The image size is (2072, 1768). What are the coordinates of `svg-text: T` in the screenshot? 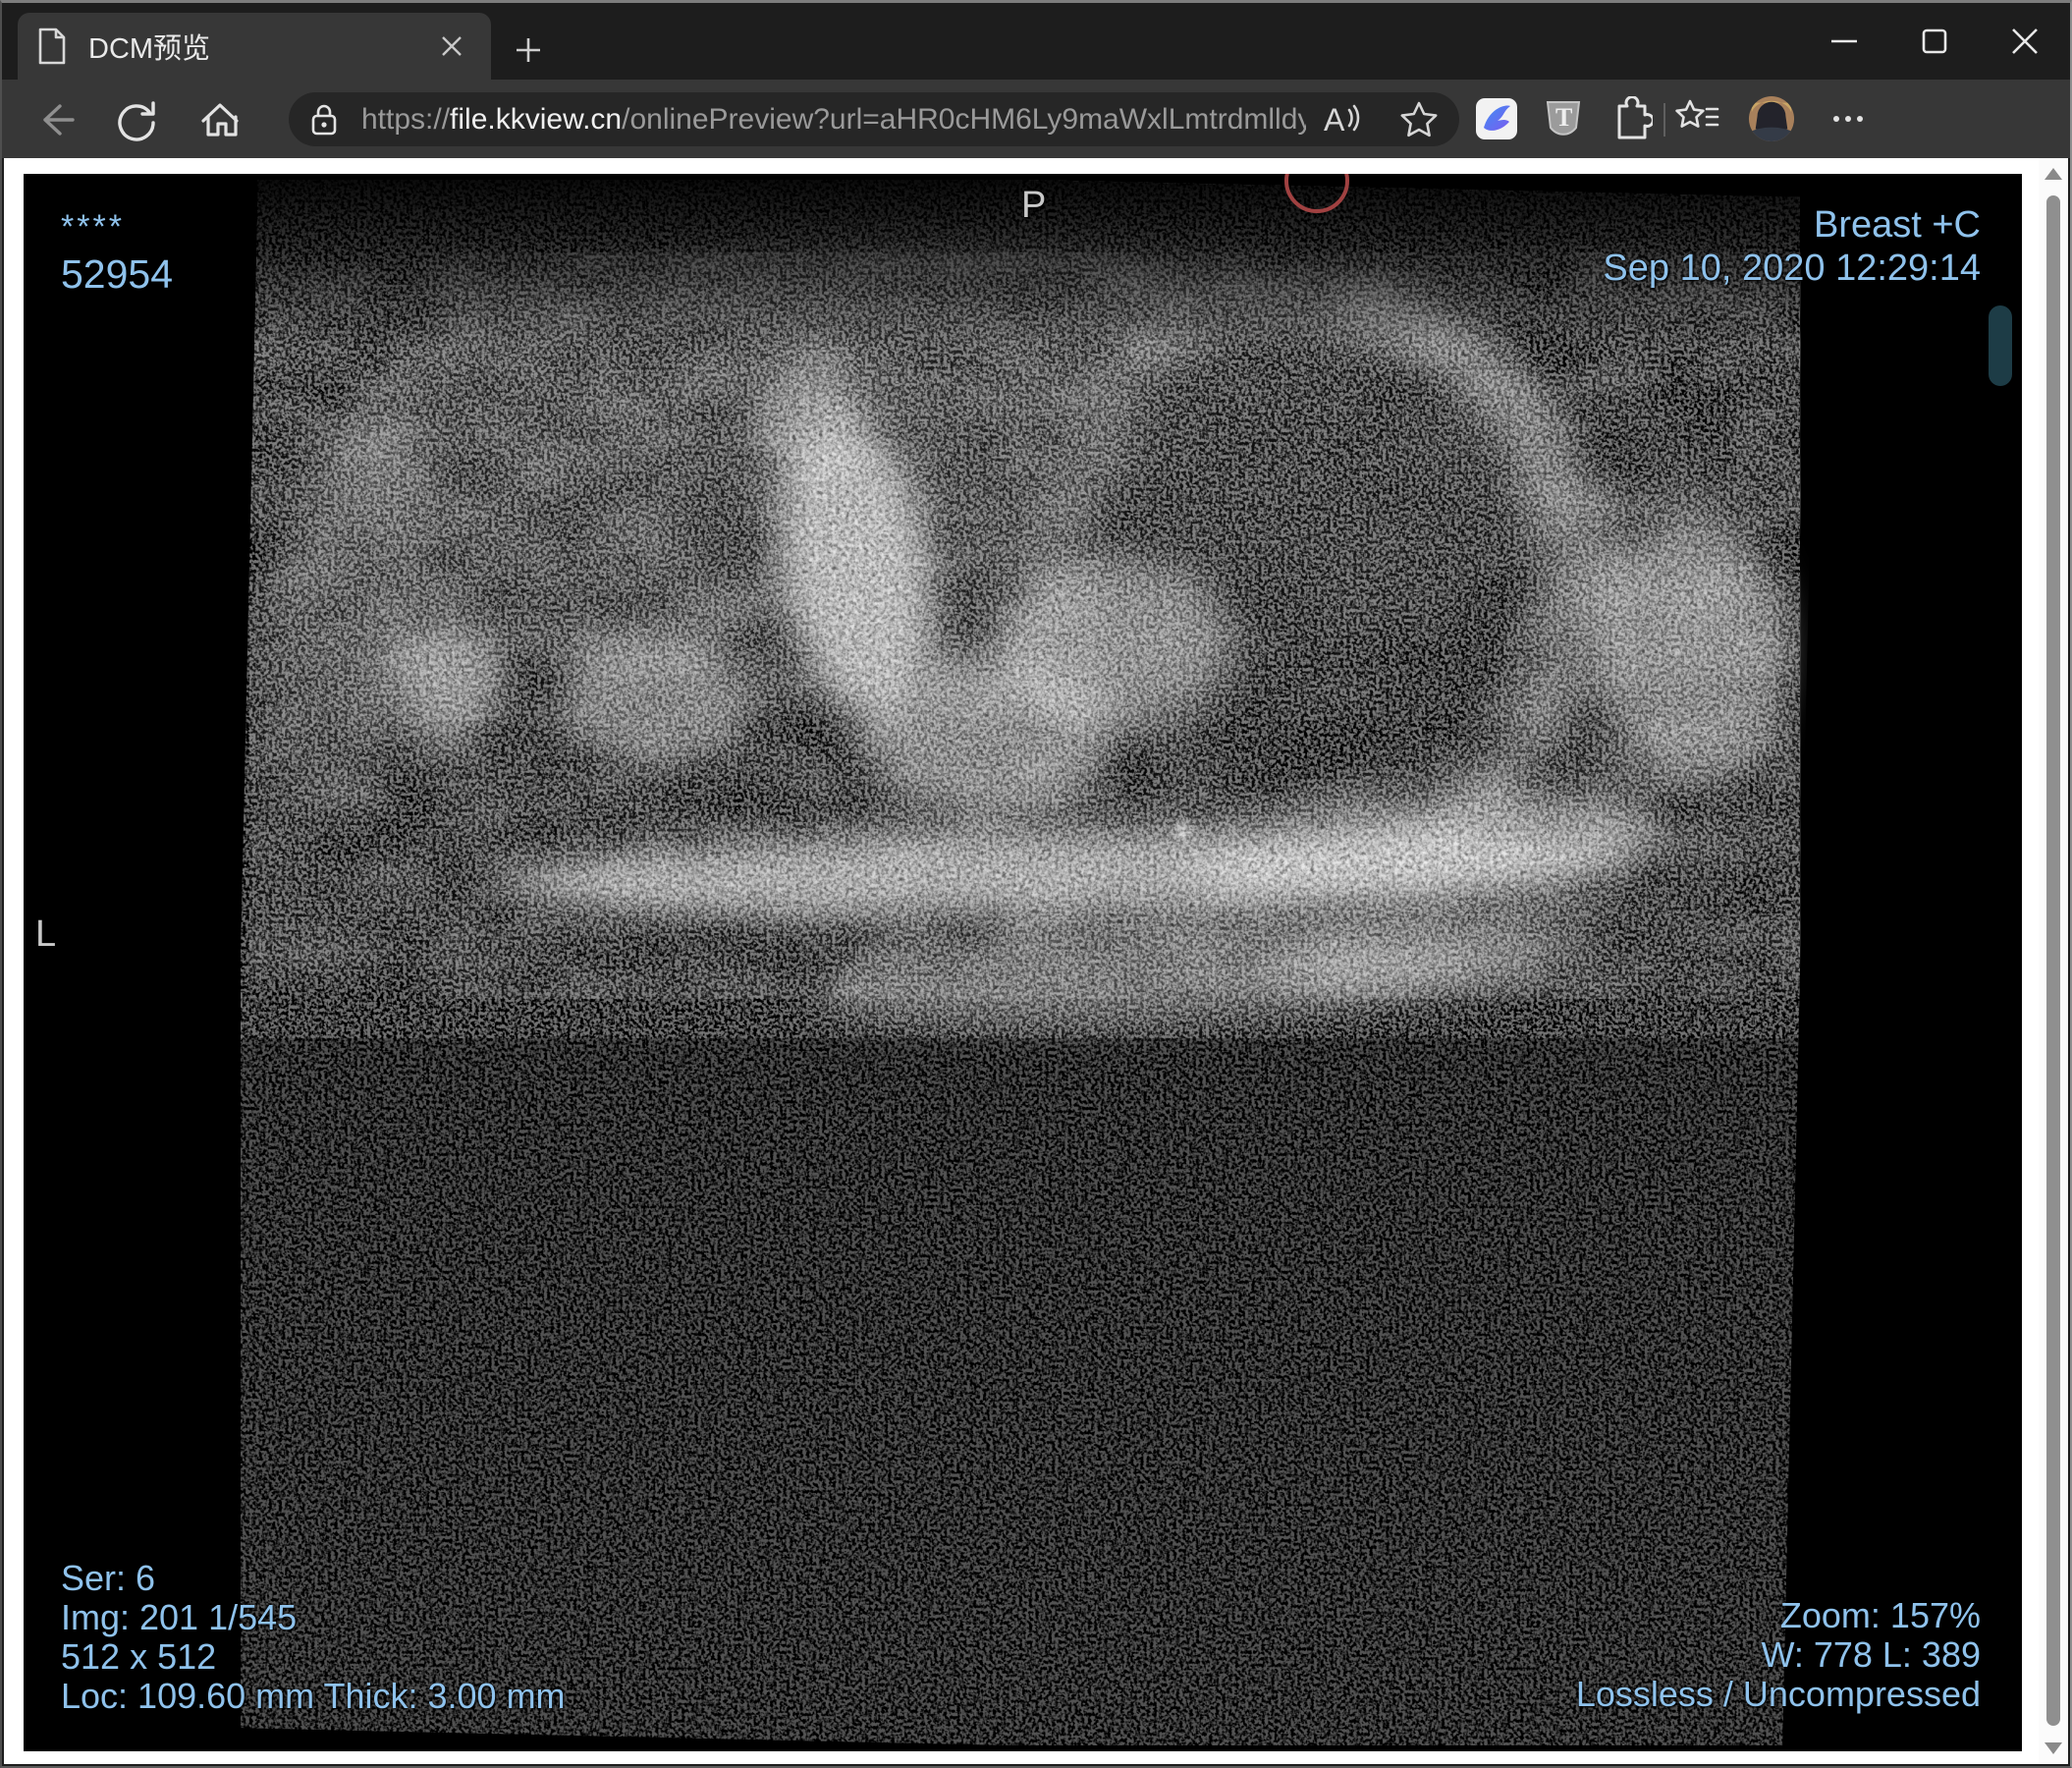 It's located at (1563, 117).